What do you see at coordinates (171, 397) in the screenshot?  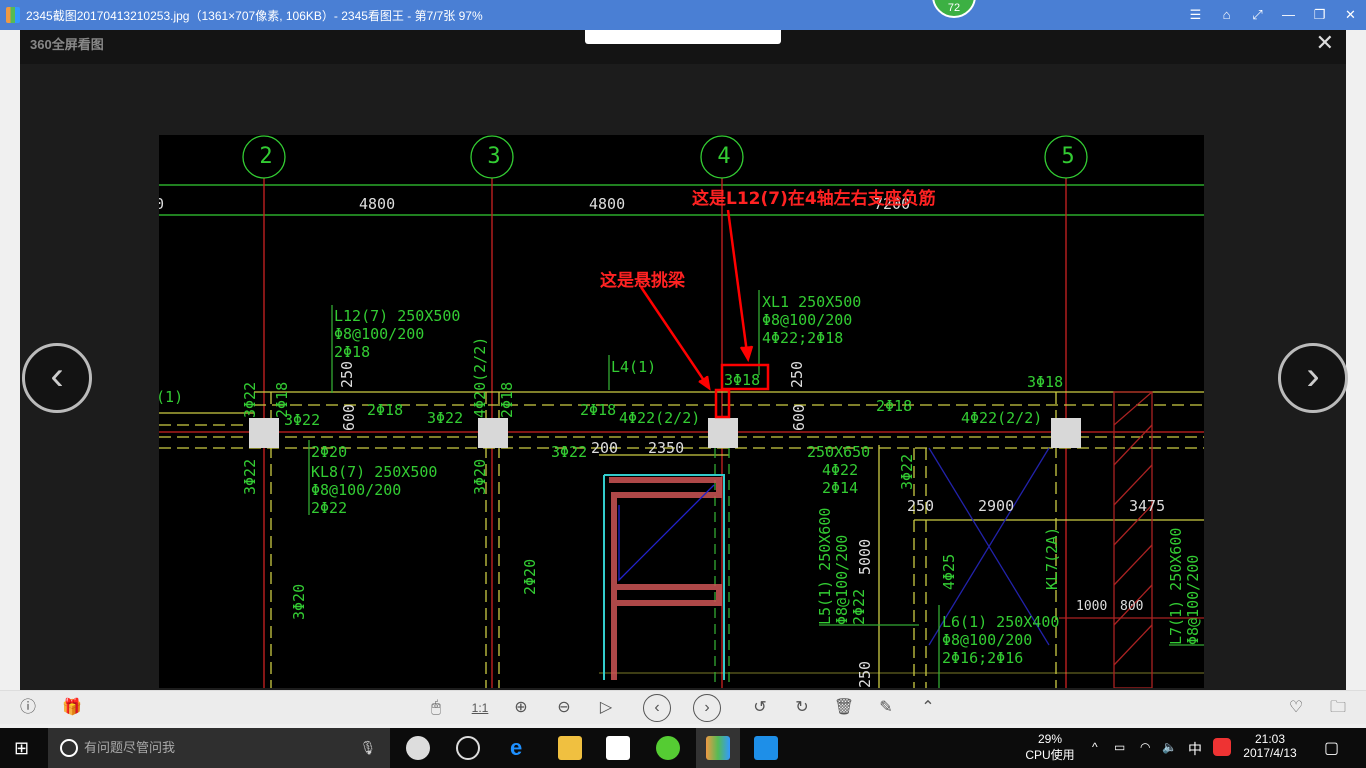 I see `beam-label: 3(1)` at bounding box center [171, 397].